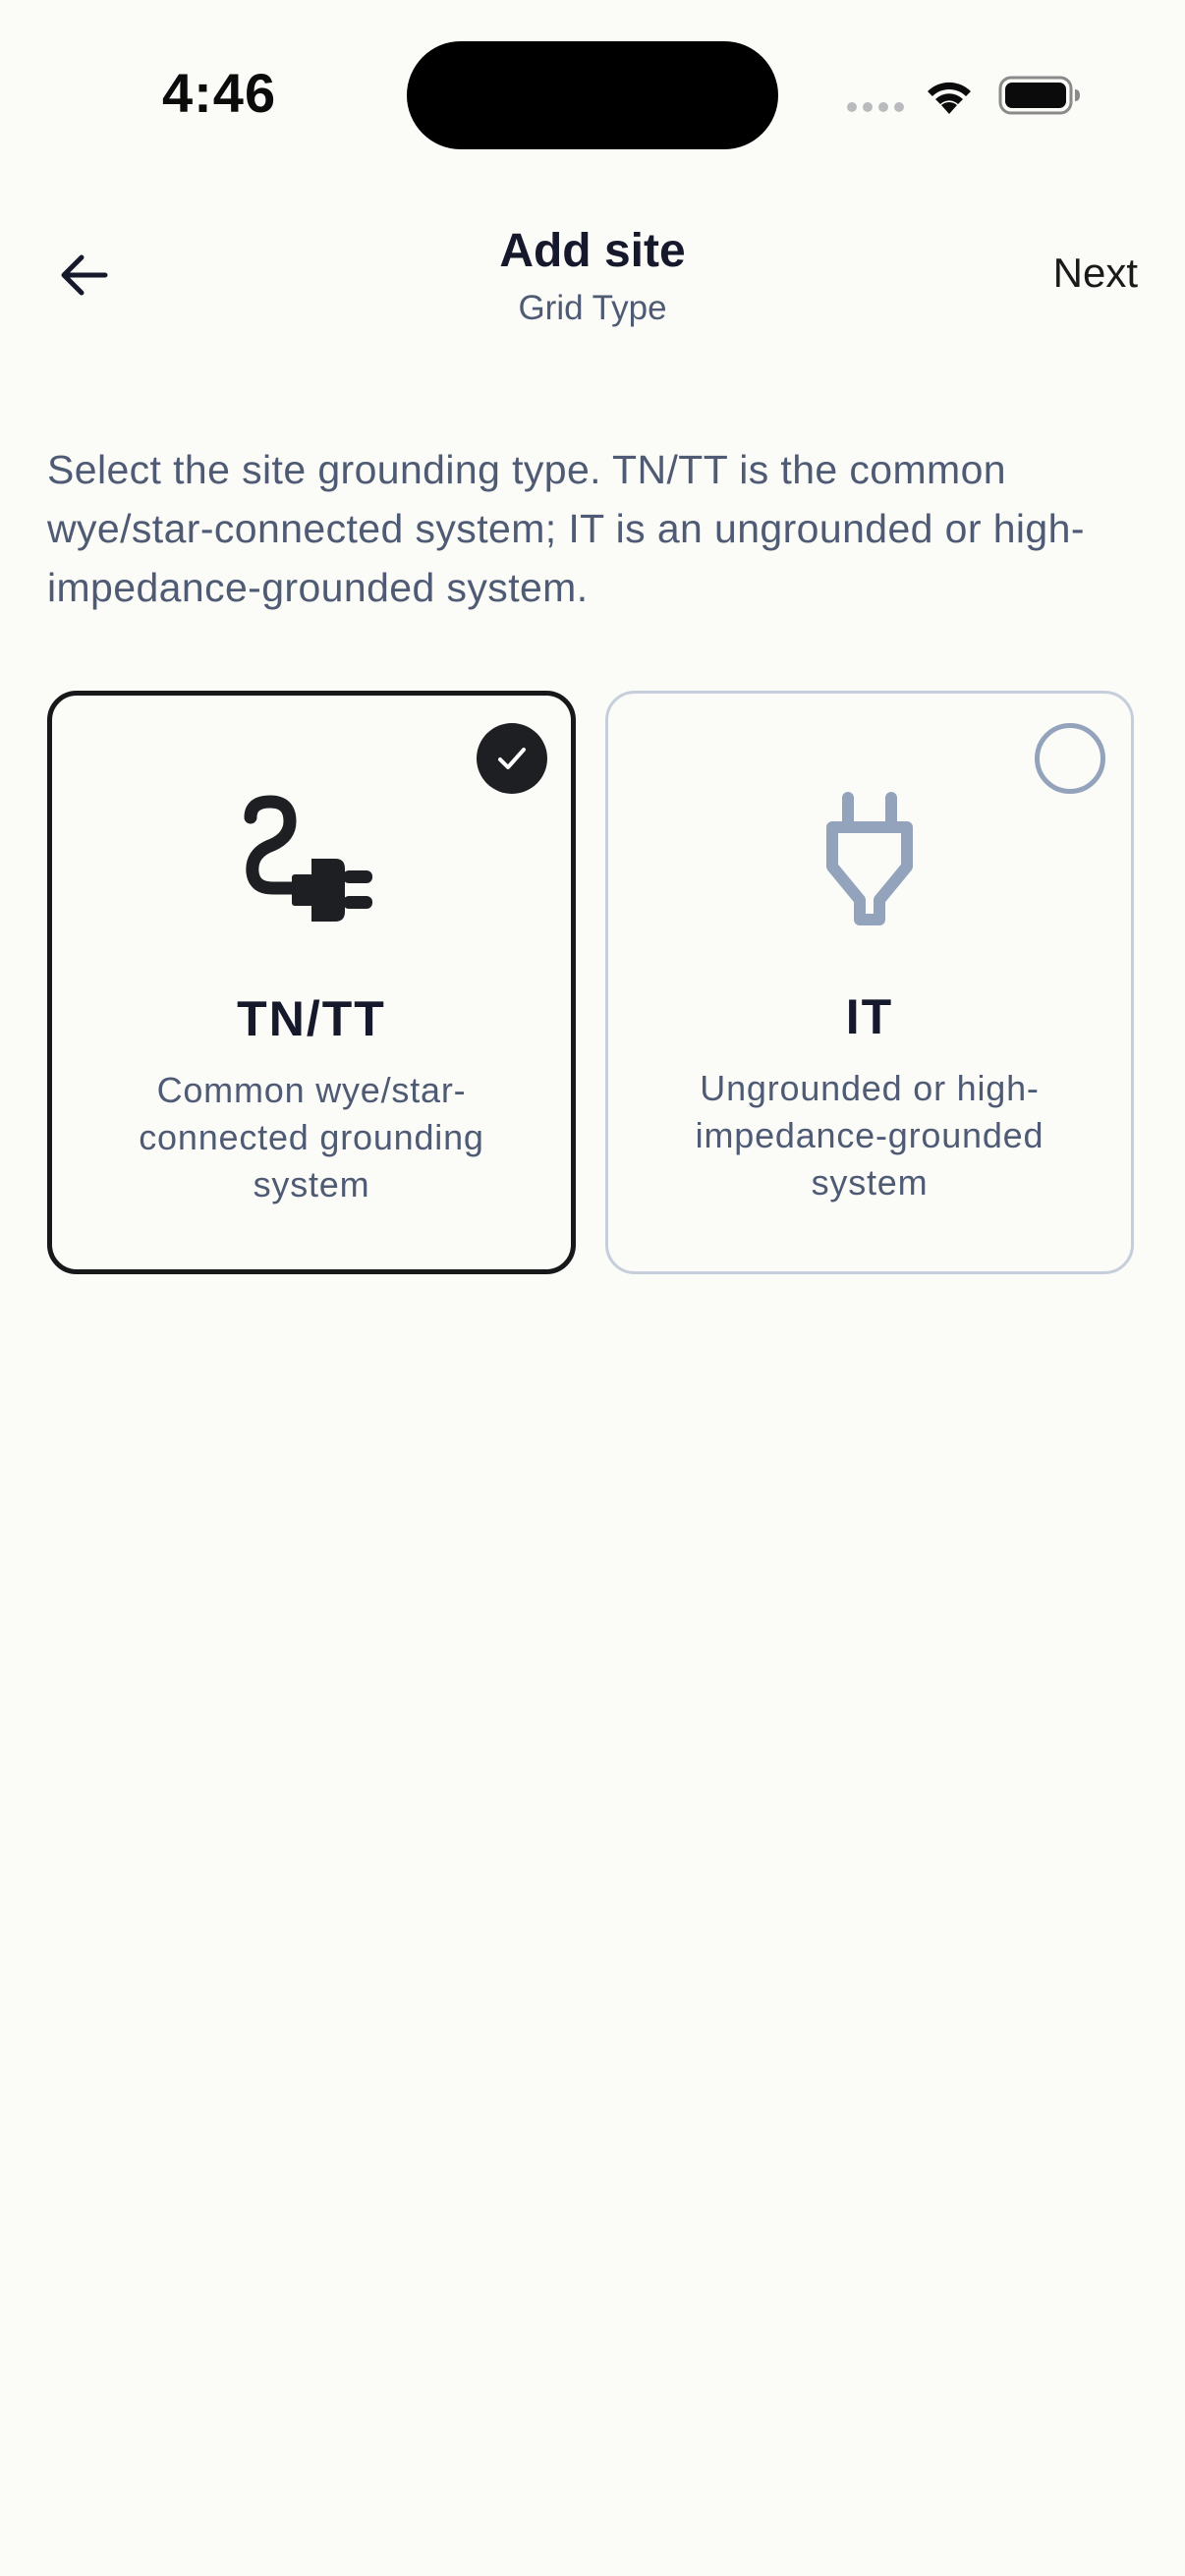  What do you see at coordinates (1070, 758) in the screenshot?
I see `unselected-radio` at bounding box center [1070, 758].